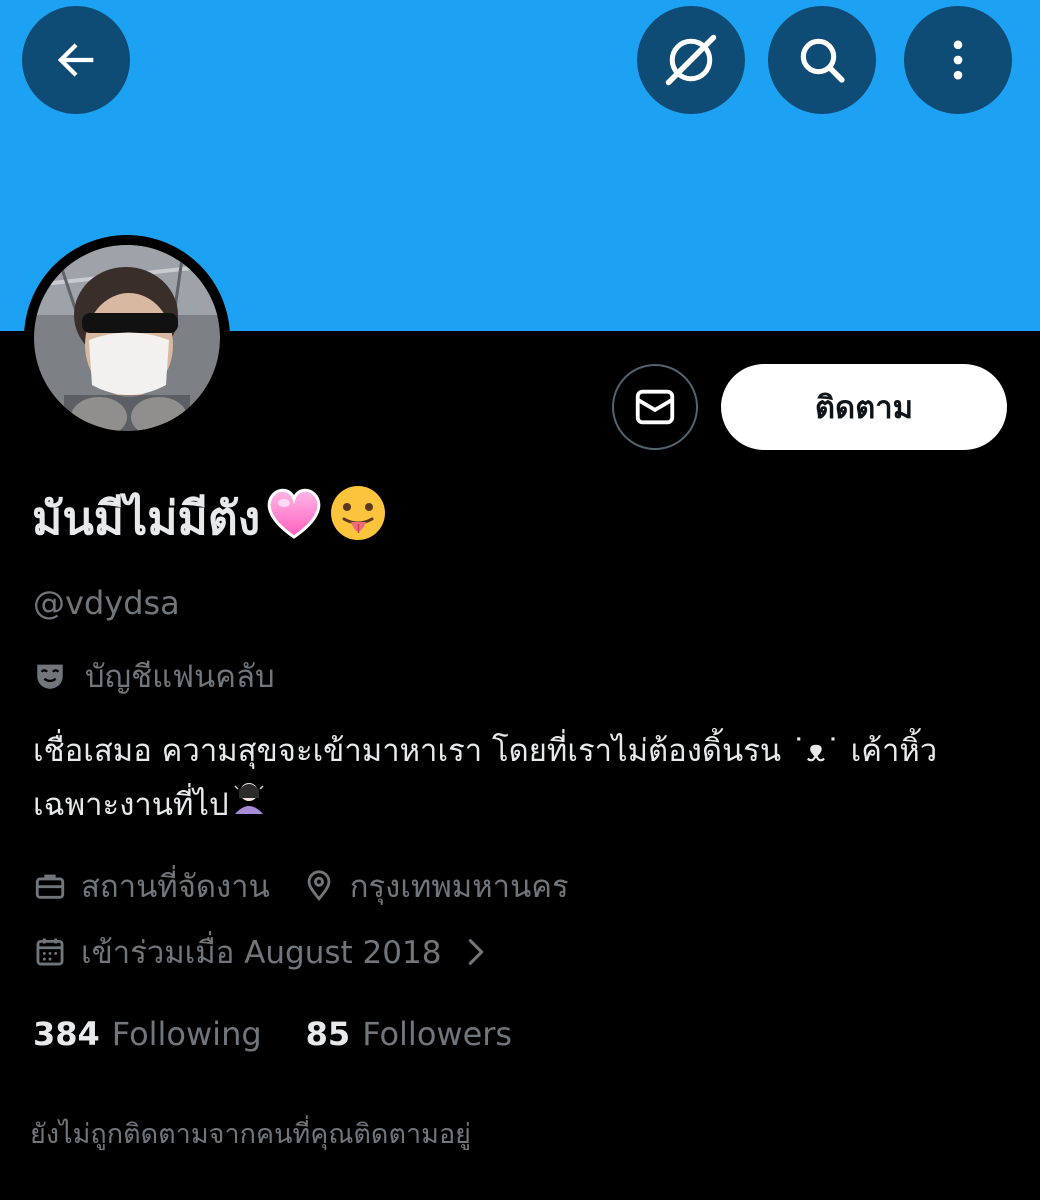 This screenshot has width=1040, height=1200. What do you see at coordinates (180, 677) in the screenshot?
I see `category-label: บัญชีแฟนคลับ` at bounding box center [180, 677].